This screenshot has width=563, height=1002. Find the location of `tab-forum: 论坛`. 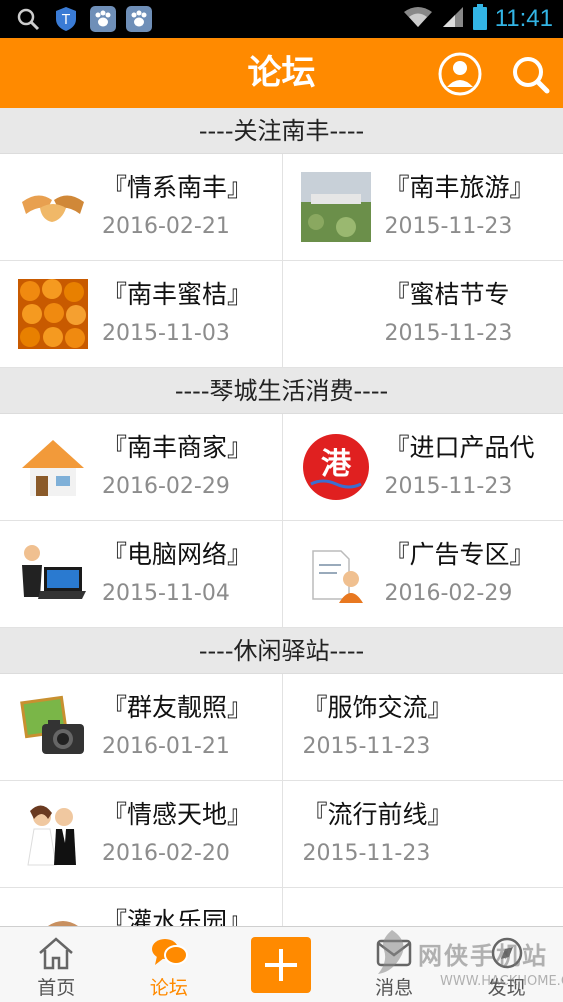

tab-forum: 论坛 is located at coordinates (169, 964).